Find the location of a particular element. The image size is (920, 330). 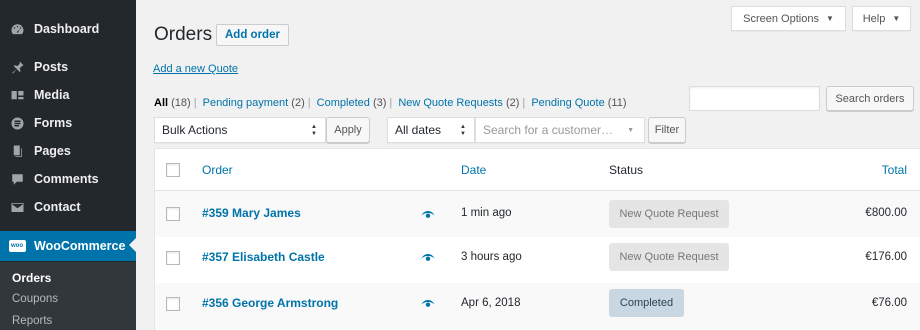

submenu-item-reports: Reports is located at coordinates (32, 321).